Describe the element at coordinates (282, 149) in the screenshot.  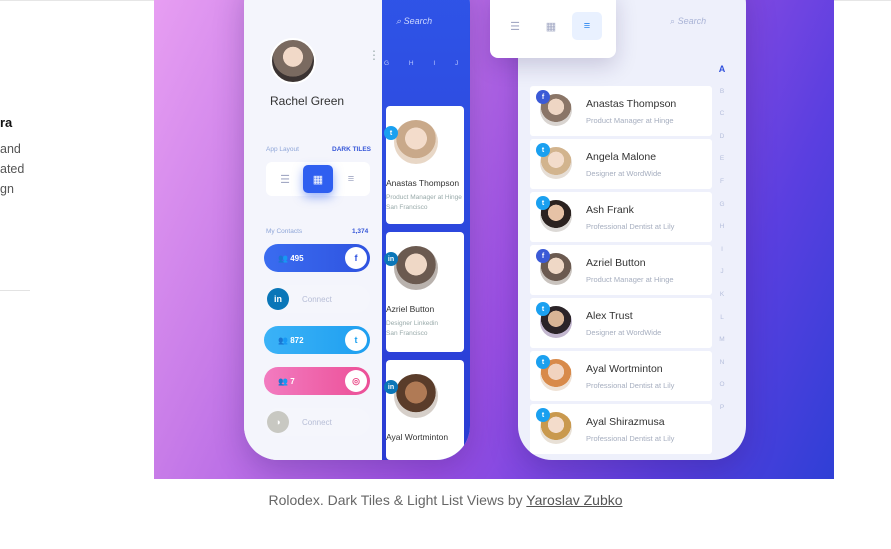
I see `app-layout-label: App Layout` at that location.